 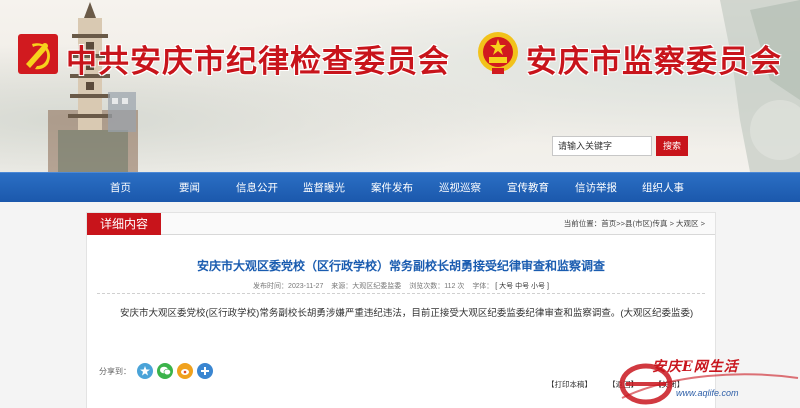 I want to click on weibo-icon, so click(x=185, y=371).